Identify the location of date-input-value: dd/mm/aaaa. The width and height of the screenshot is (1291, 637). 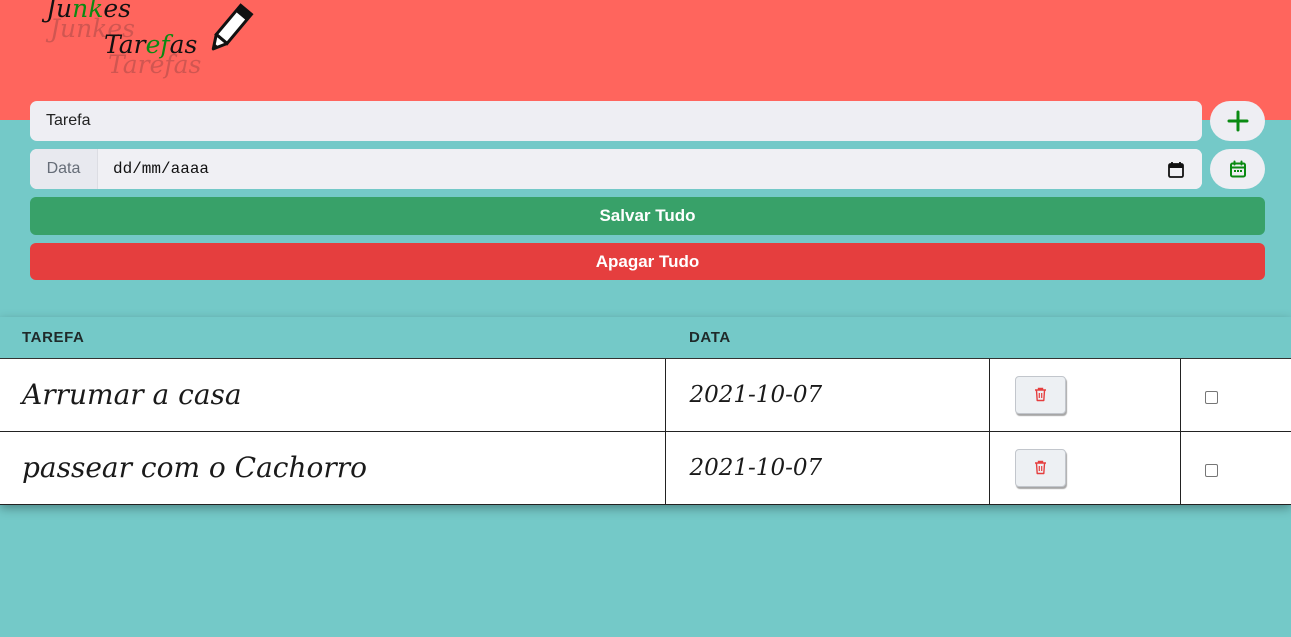
(161, 169).